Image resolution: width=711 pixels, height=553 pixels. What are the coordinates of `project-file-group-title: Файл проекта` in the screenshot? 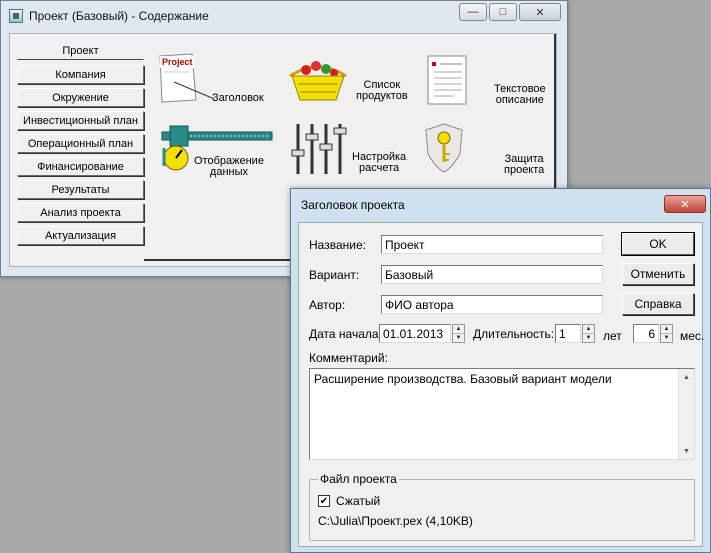 It's located at (358, 479).